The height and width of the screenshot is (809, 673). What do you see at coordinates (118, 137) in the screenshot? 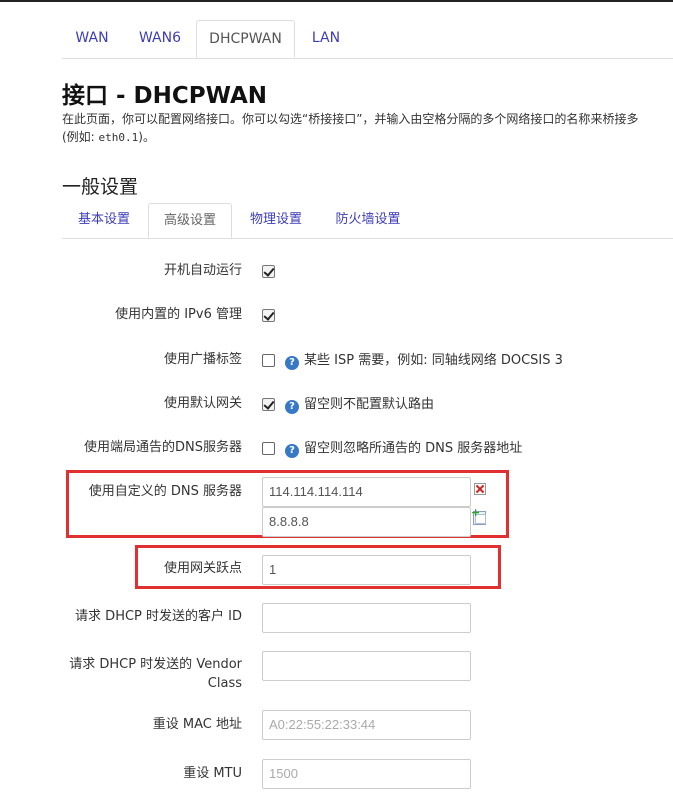
I see `example-interface-code: eth0.1` at bounding box center [118, 137].